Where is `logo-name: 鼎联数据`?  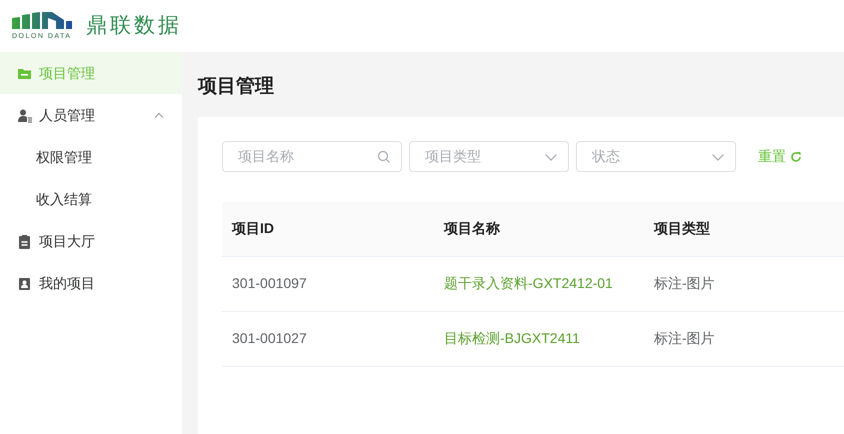
logo-name: 鼎联数据 is located at coordinates (134, 26).